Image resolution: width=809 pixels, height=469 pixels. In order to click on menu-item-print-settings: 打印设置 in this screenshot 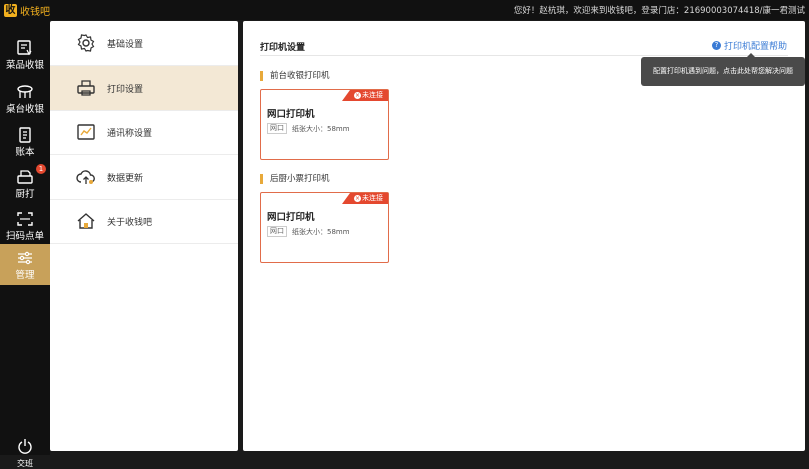, I will do `click(144, 88)`.